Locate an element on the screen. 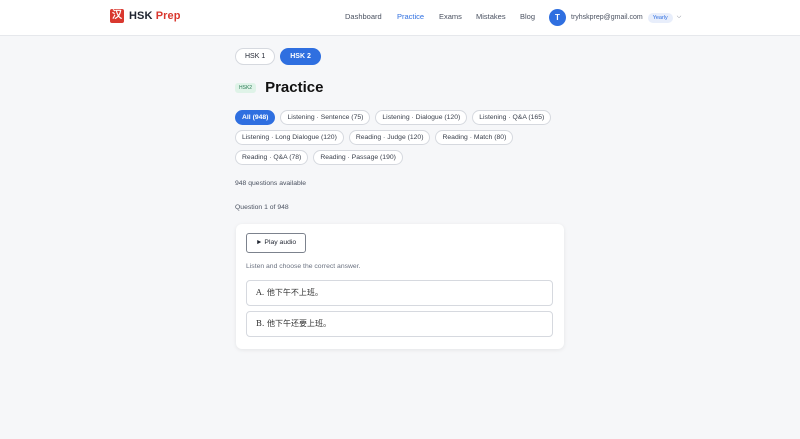 The width and height of the screenshot is (800, 439). level-badge: HSK2 is located at coordinates (246, 87).